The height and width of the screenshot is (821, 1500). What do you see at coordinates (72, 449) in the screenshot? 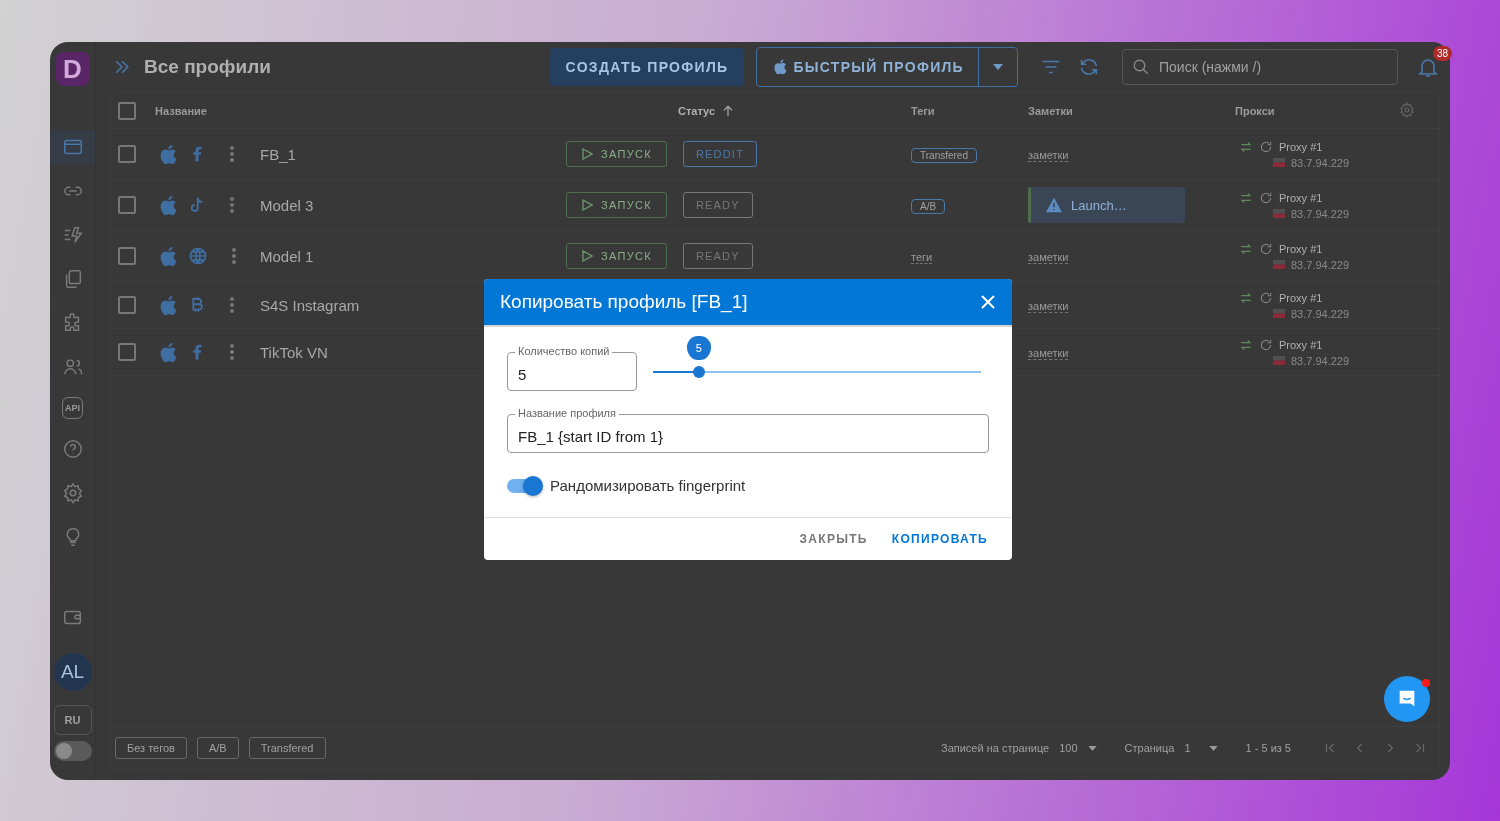
I see `help-icon` at bounding box center [72, 449].